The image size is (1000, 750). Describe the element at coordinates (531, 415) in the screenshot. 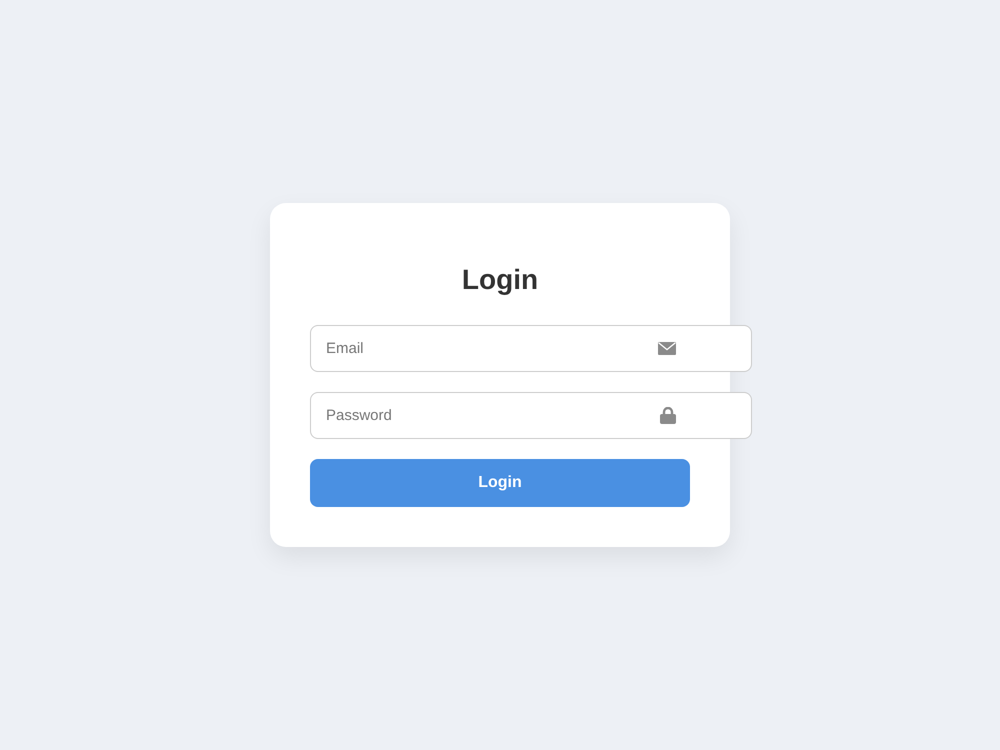

I see `input-field: Password` at that location.